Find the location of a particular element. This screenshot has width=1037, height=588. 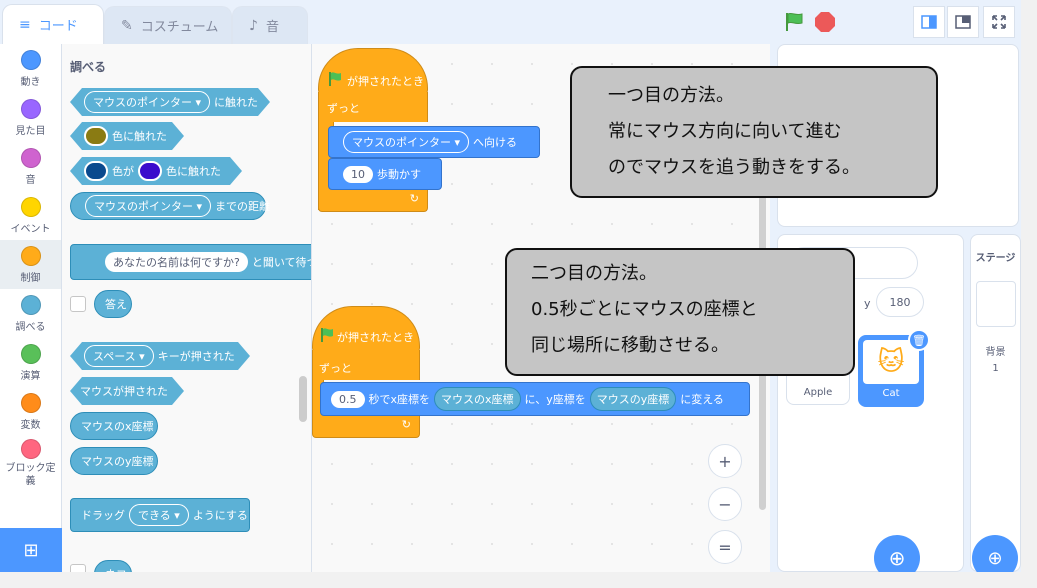

tab-costumes: ✎ コスチューム is located at coordinates (168, 25).